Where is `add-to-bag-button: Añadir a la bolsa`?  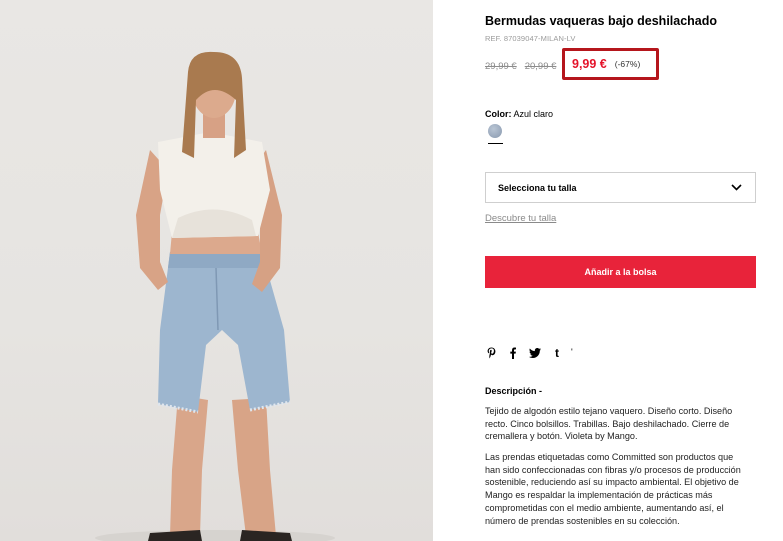 add-to-bag-button: Añadir a la bolsa is located at coordinates (620, 272).